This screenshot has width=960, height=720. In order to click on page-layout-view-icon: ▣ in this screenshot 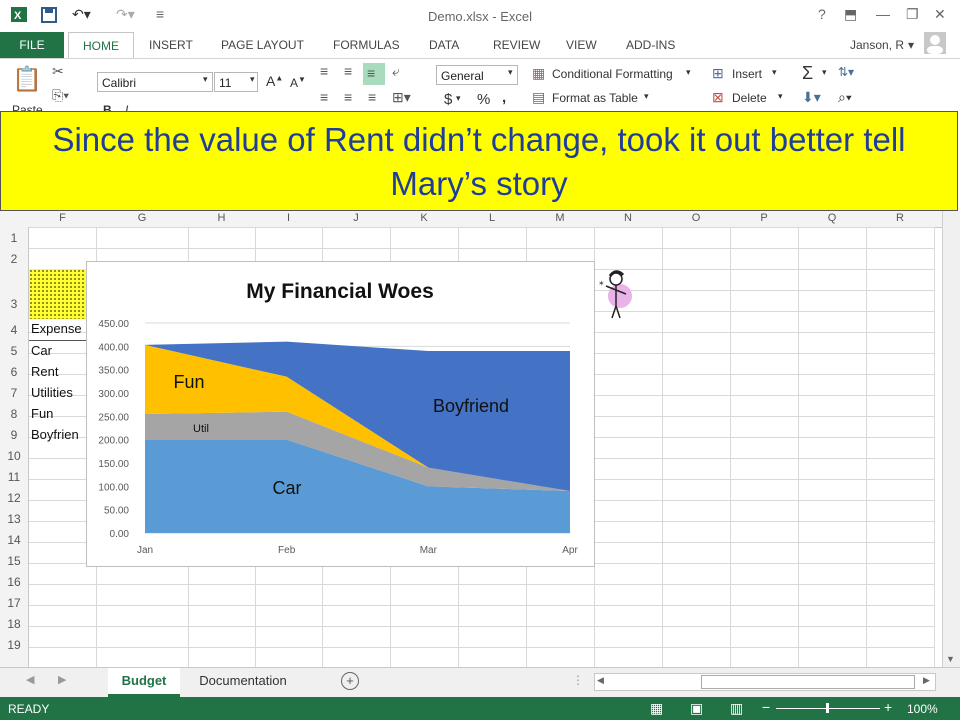, I will do `click(696, 708)`.